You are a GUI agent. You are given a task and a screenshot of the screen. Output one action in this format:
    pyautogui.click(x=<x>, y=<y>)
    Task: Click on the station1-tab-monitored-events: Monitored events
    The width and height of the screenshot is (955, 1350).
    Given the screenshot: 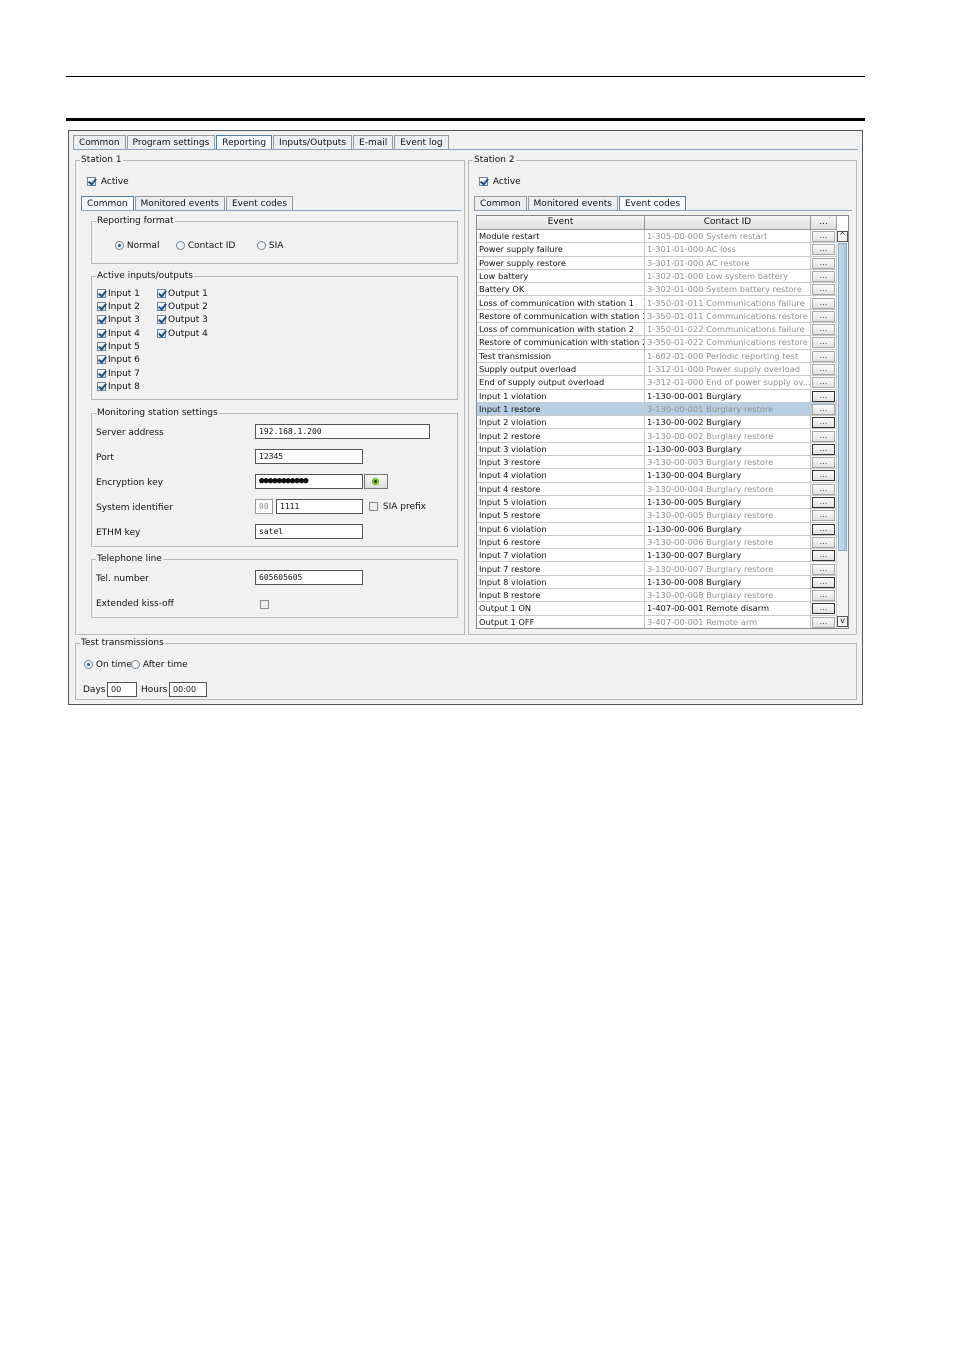 What is the action you would take?
    pyautogui.click(x=179, y=203)
    